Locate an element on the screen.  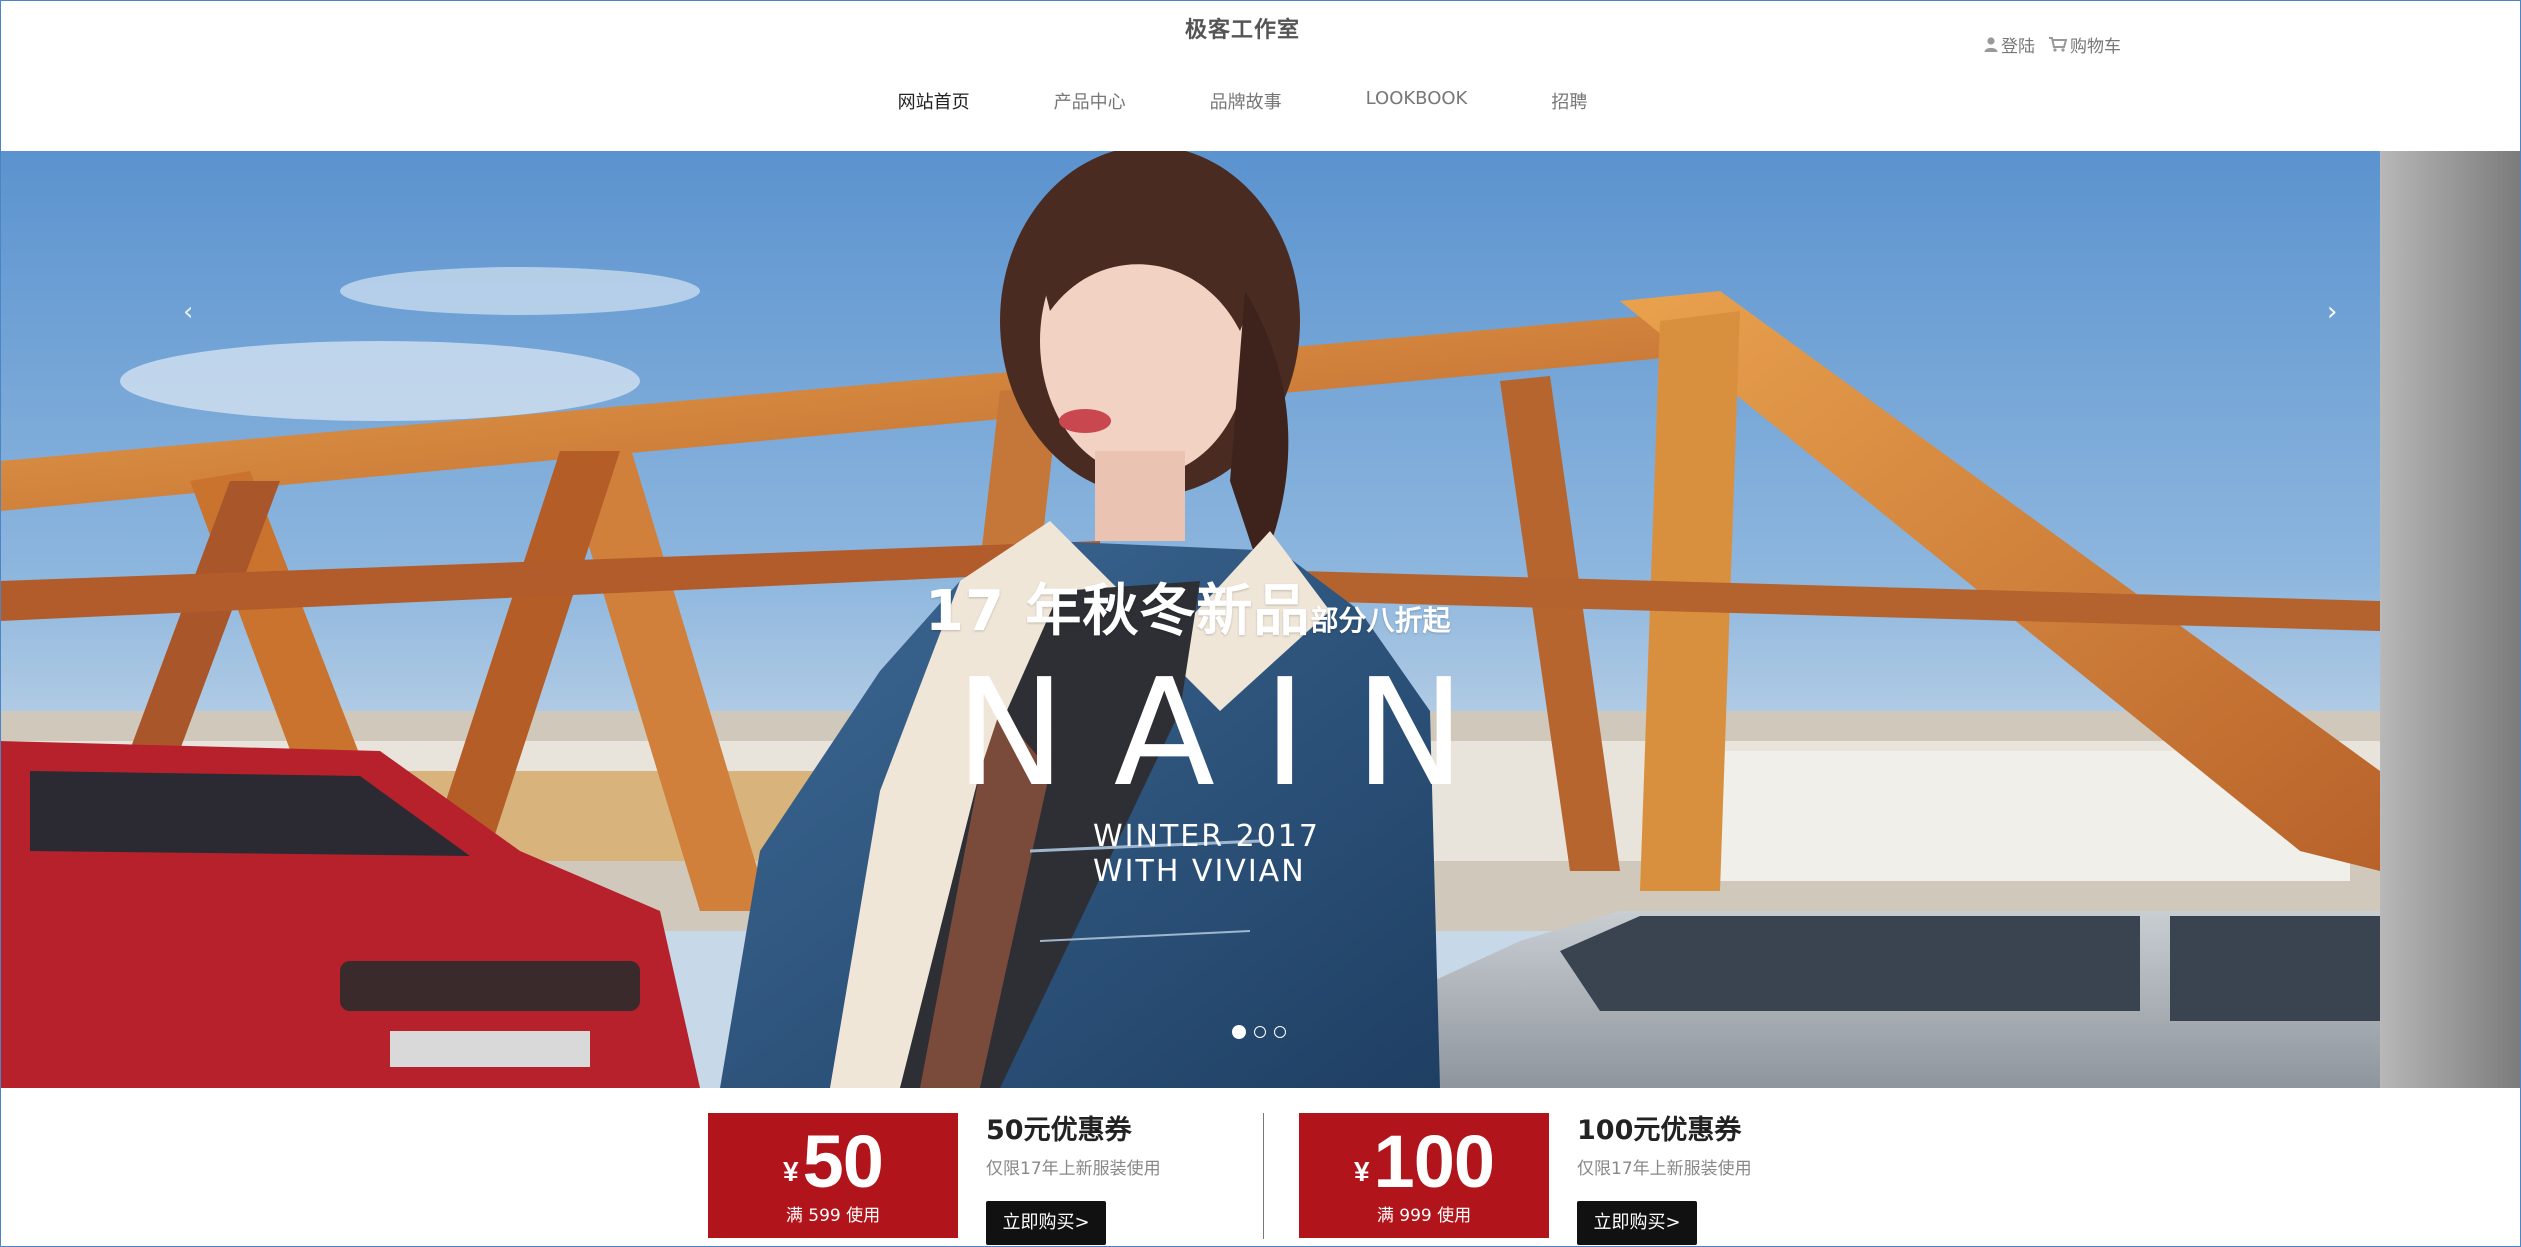
carousel-next-arrow: › is located at coordinates (2332, 312).